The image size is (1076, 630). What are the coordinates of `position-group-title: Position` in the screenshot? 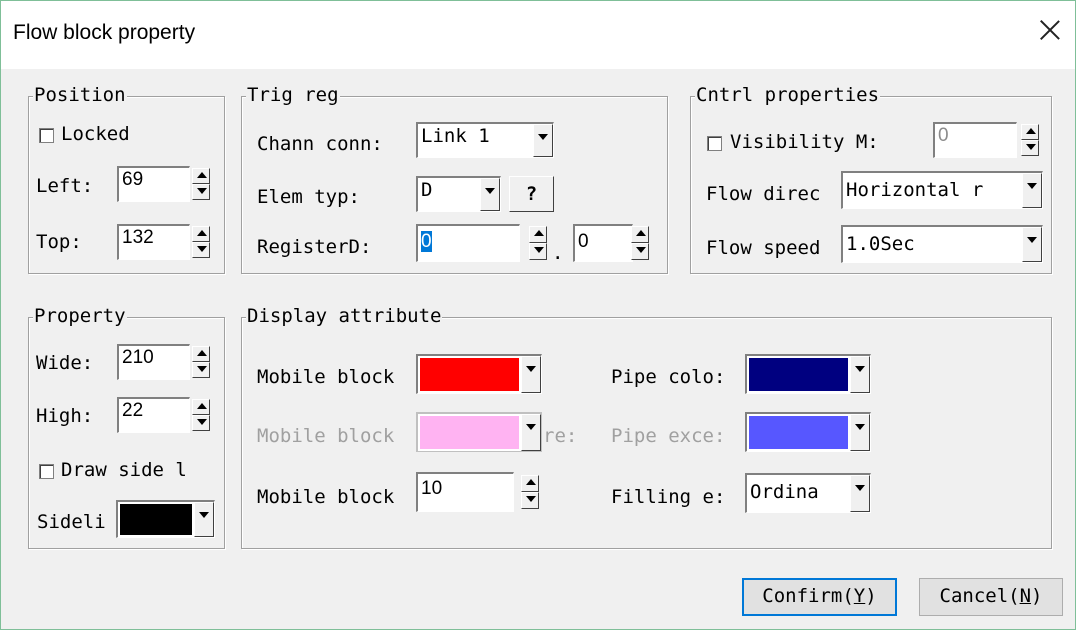 It's located at (80, 95).